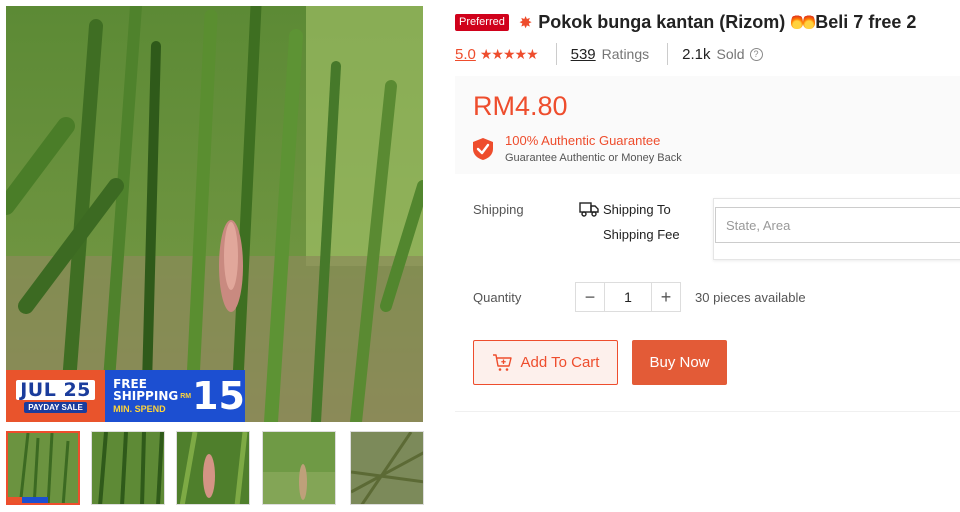  Describe the element at coordinates (590, 297) in the screenshot. I see `quantity-decrease-button: −` at that location.